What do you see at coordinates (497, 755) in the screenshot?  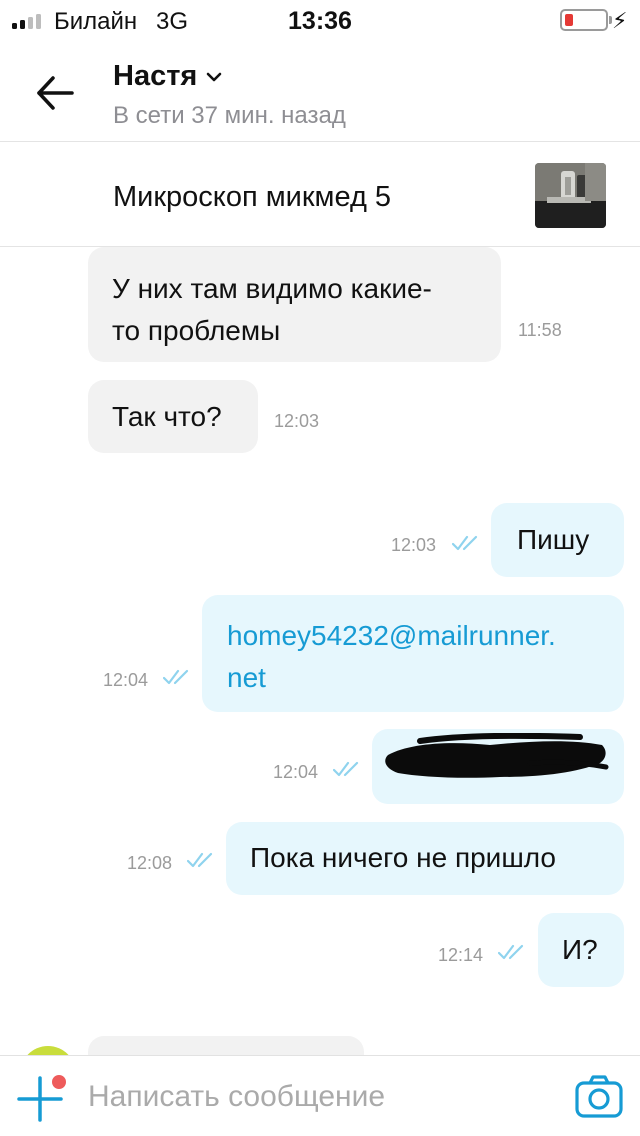 I see `redaction-scribble` at bounding box center [497, 755].